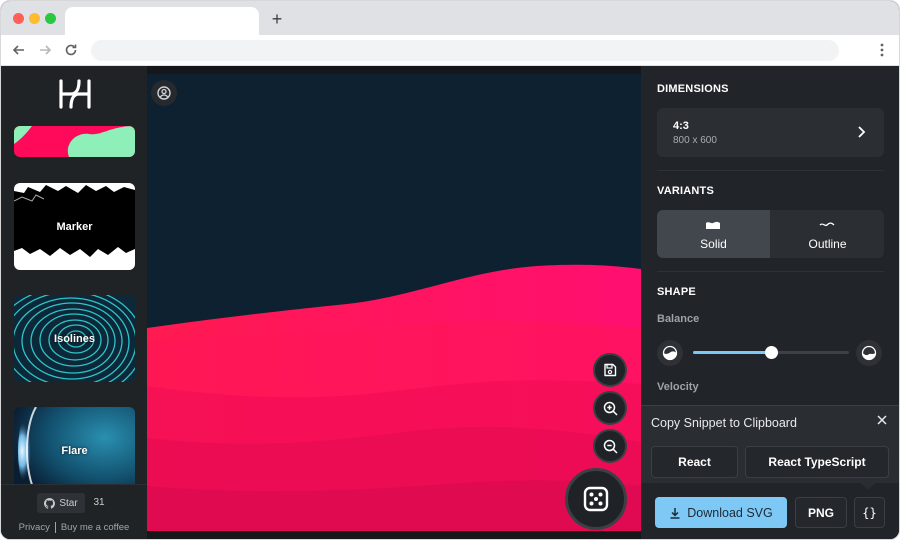 Image resolution: width=900 pixels, height=540 pixels. I want to click on zoom-in-icon, so click(610, 408).